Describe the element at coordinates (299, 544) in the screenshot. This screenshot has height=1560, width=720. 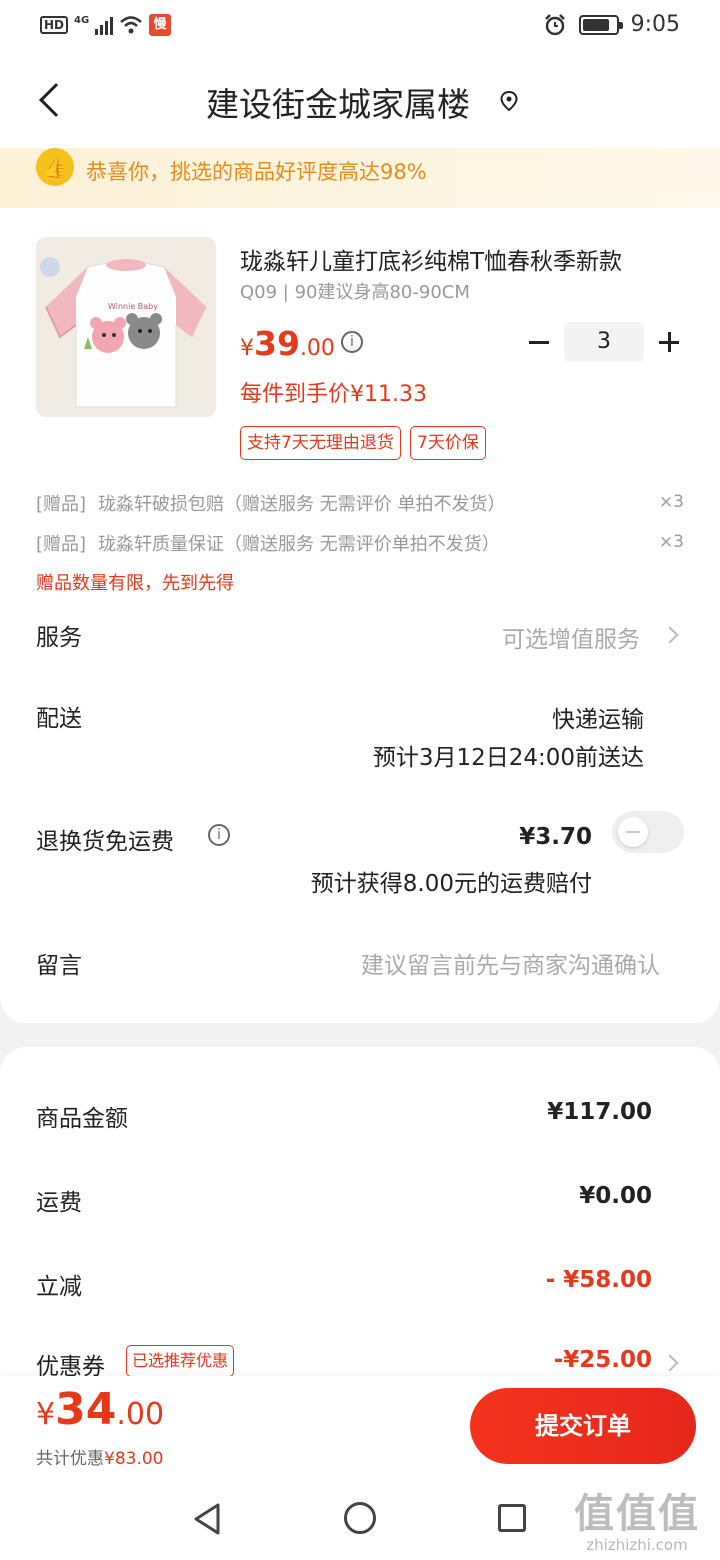
I see `gift-text: 珑淼轩质量保证（赠送服务 无需评价单拍不发货）` at that location.